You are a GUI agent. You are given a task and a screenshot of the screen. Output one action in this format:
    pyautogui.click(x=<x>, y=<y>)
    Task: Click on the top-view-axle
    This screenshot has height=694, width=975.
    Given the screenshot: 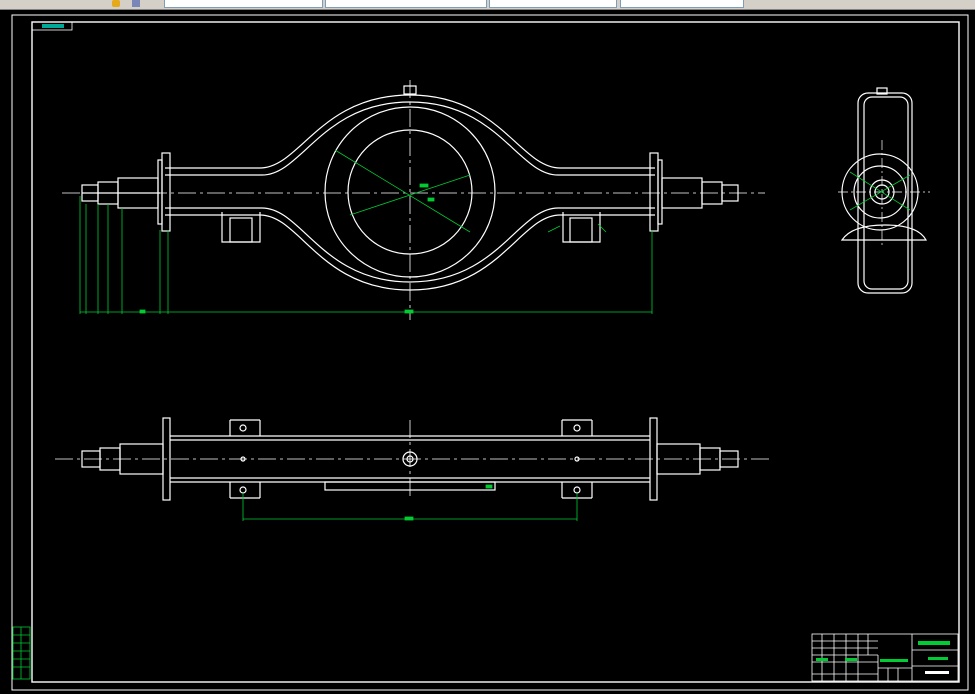 What is the action you would take?
    pyautogui.click(x=412, y=459)
    